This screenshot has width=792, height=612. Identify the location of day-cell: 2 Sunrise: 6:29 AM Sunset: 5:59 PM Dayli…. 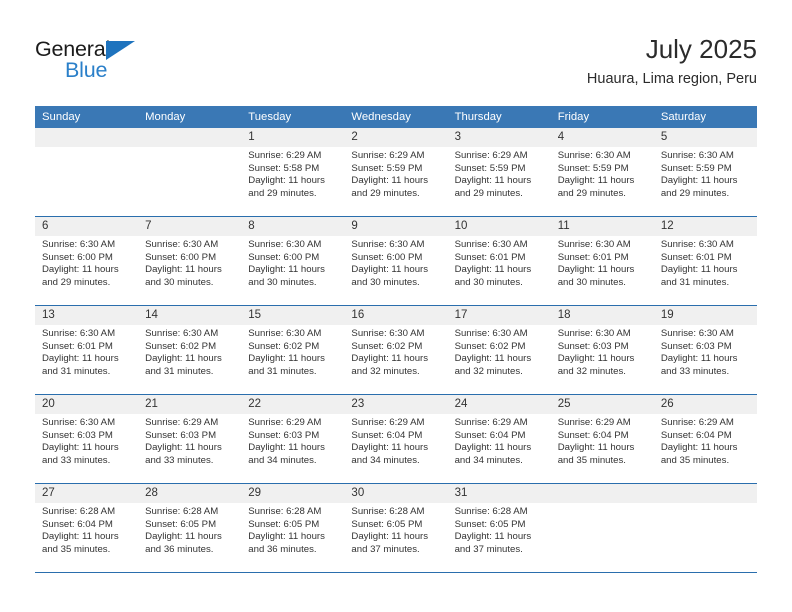
(396, 172).